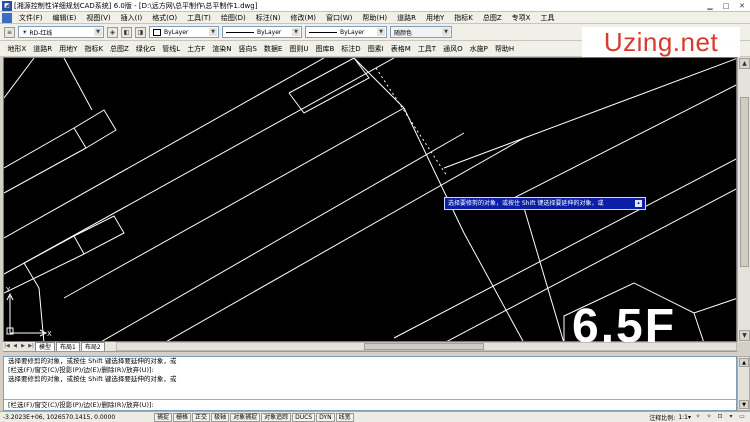 Image resolution: width=750 pixels, height=422 pixels. I want to click on menu-draw: 绘图(D), so click(233, 18).